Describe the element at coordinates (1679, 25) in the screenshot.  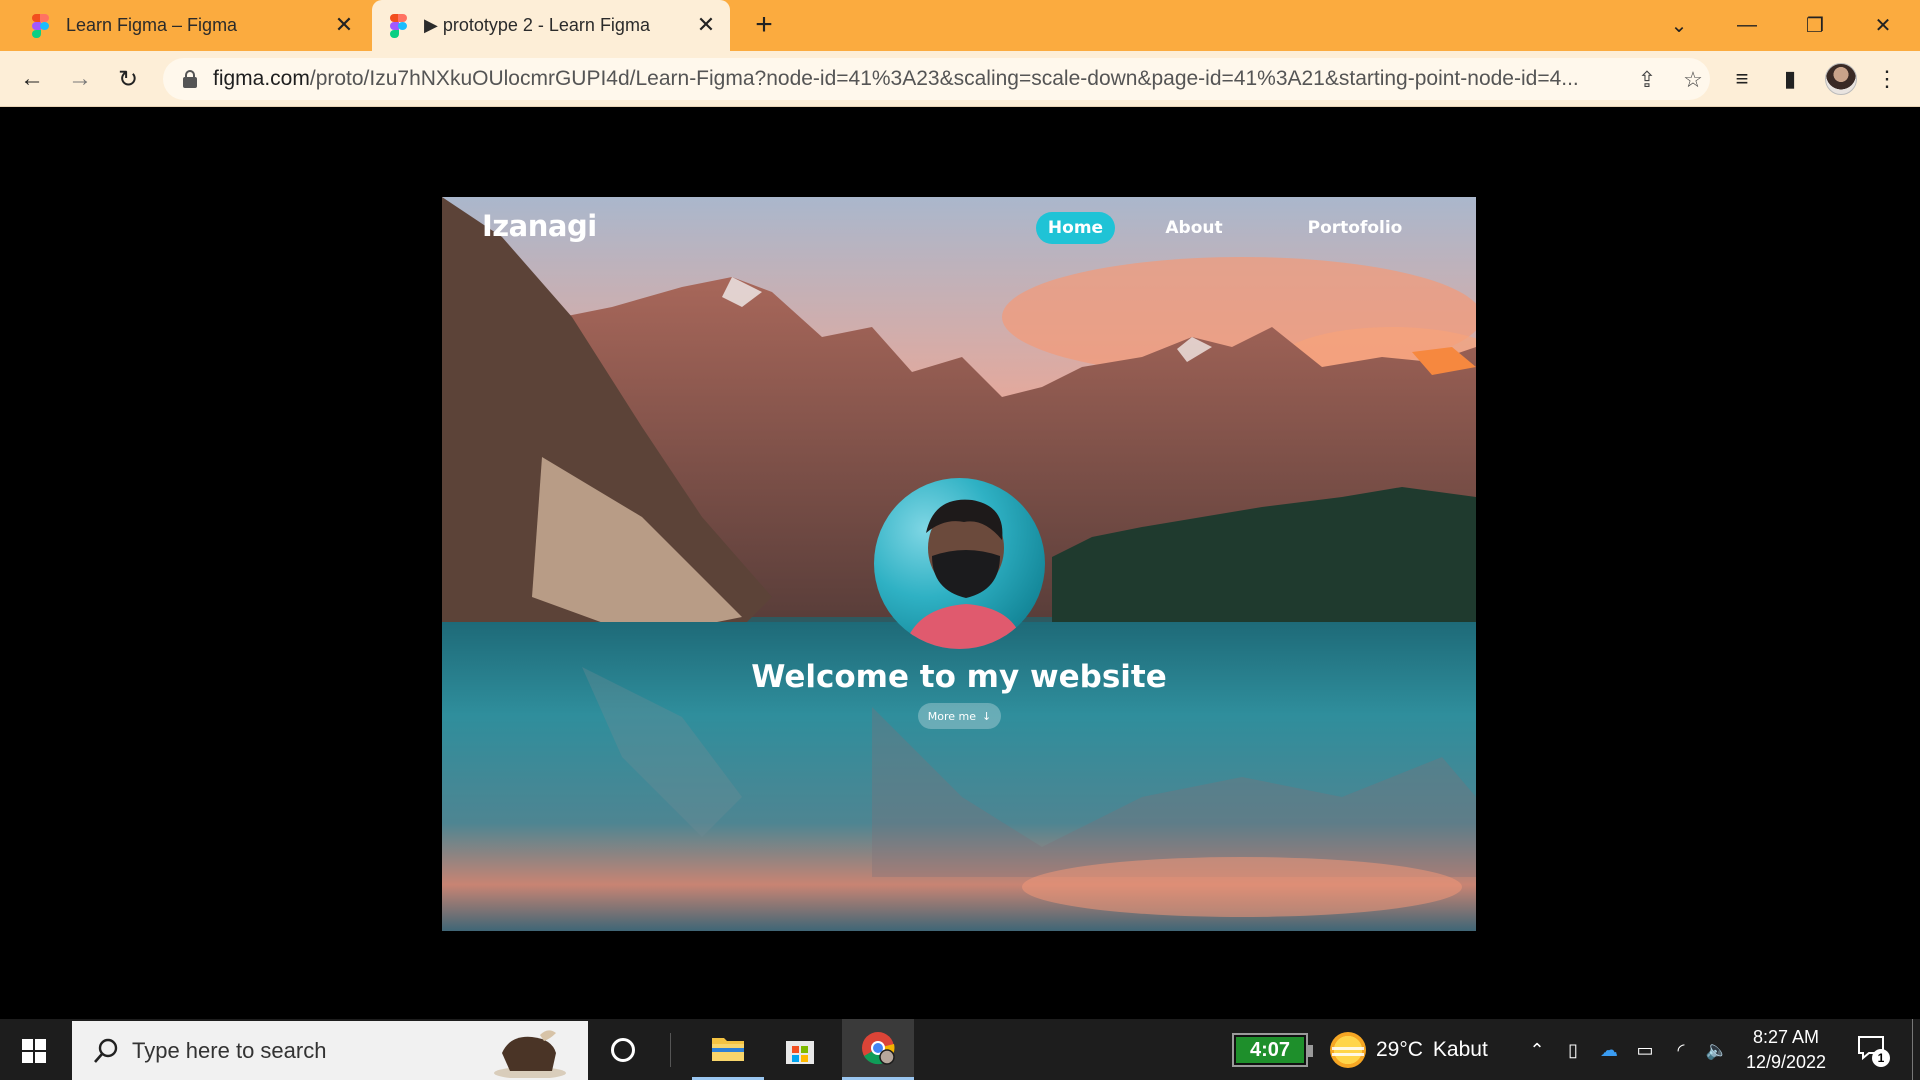
I see `tab-search-chevron-icon: ⌄` at that location.